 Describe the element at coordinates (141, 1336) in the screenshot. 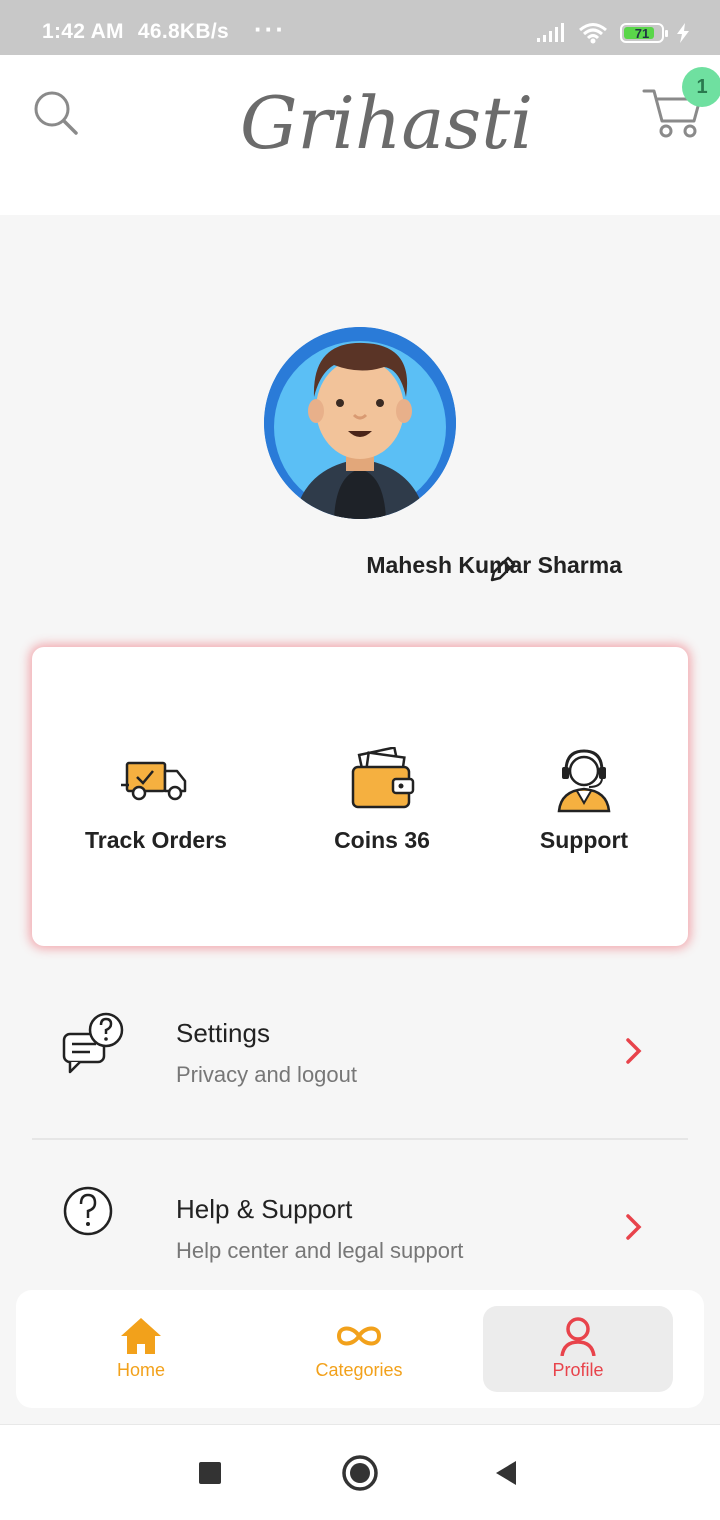

I see `home-icon` at that location.